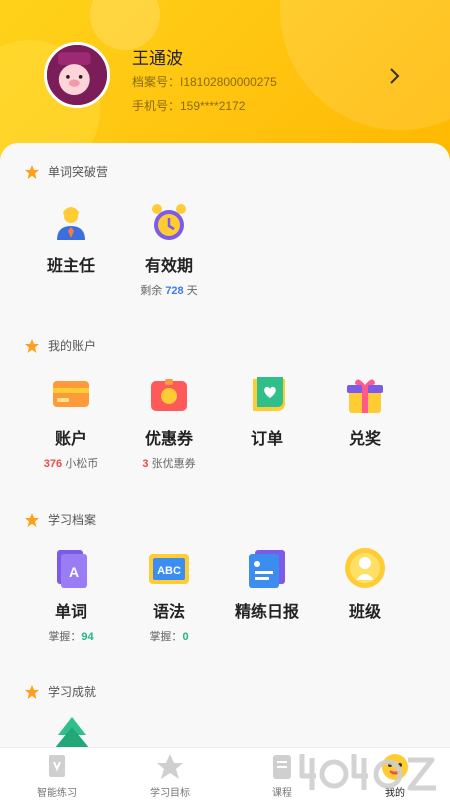 The width and height of the screenshot is (450, 800). Describe the element at coordinates (169, 249) in the screenshot. I see `grid-item-validity: 有效期 剩余 728 天` at that location.